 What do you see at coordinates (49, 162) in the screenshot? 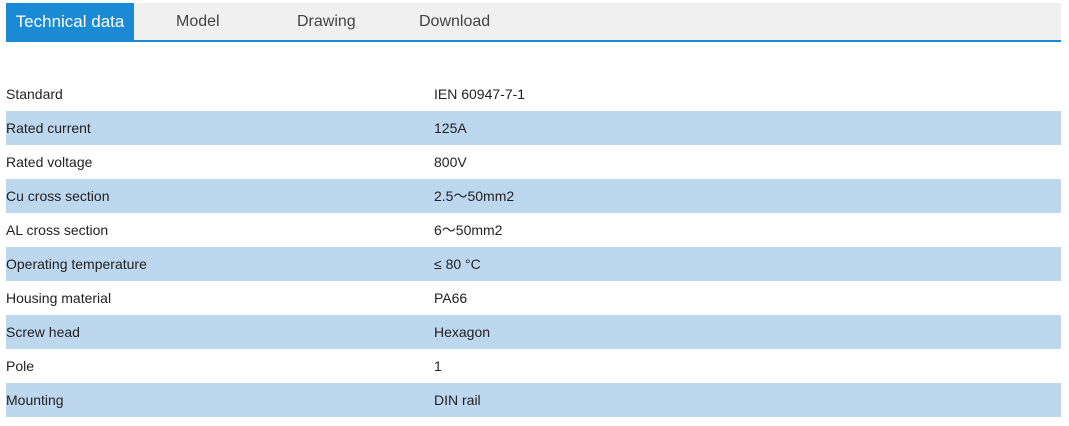
I see `spec-label: Rated voltage` at bounding box center [49, 162].